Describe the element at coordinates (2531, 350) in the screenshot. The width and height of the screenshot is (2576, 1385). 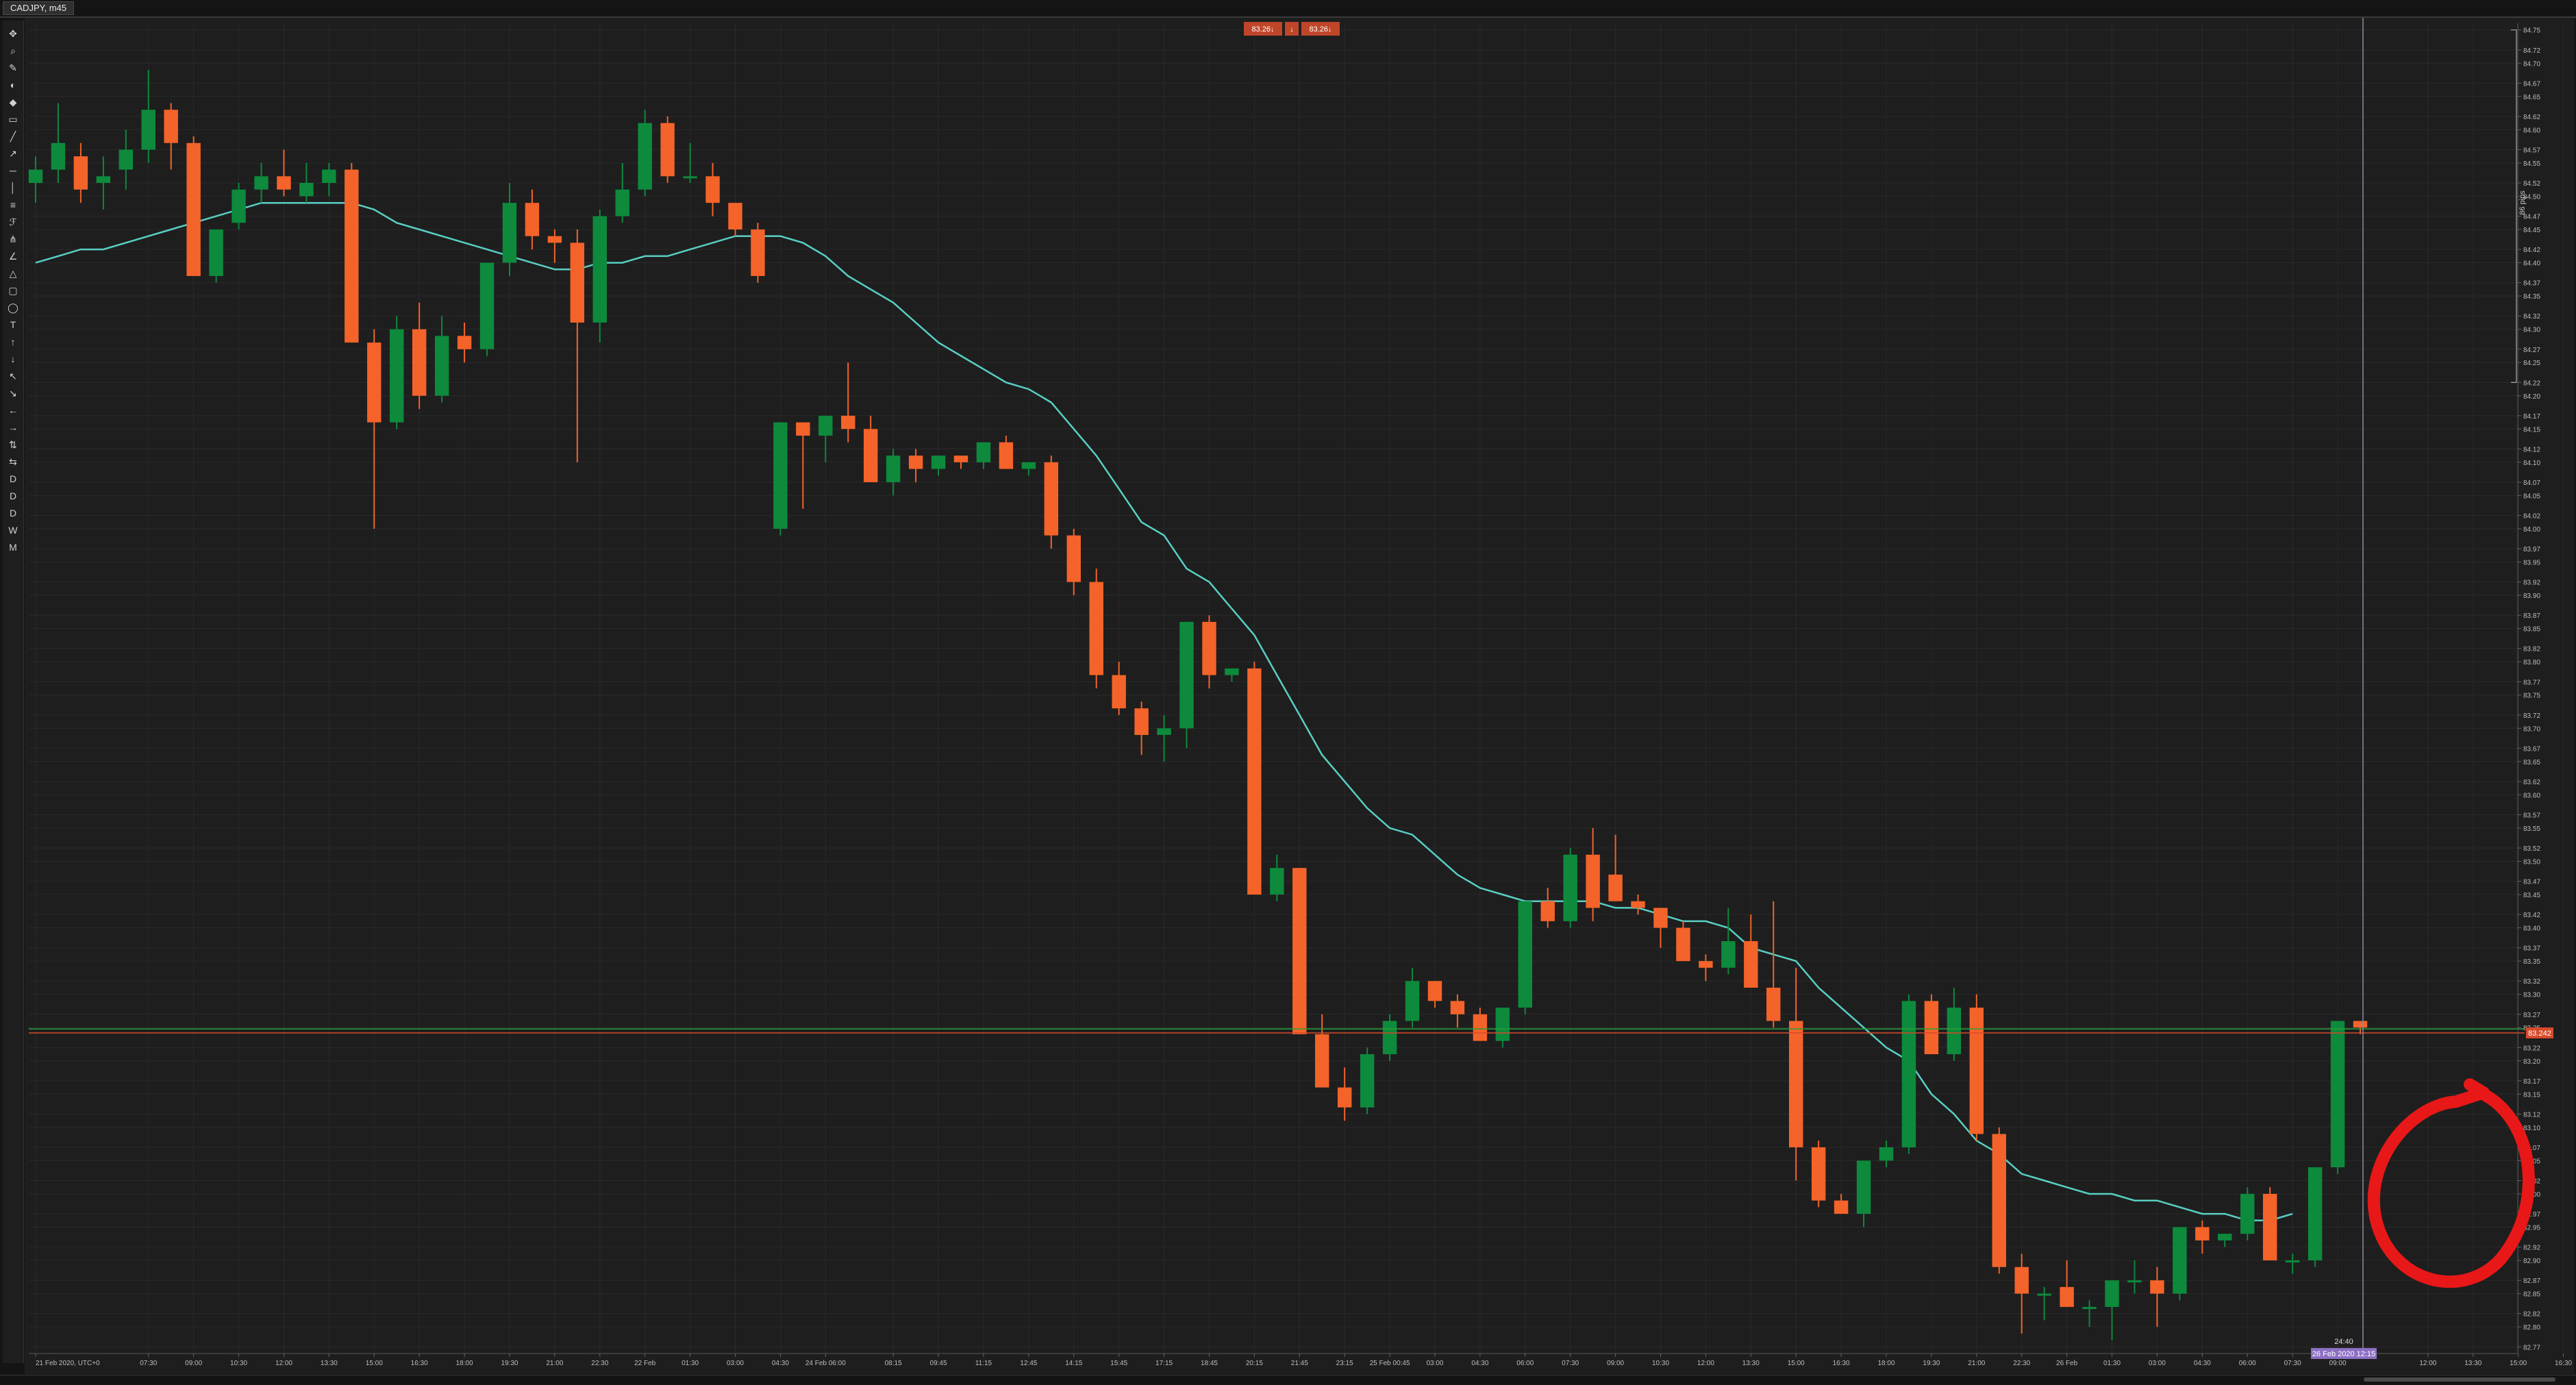
I see `price-tick-label: 84.27` at that location.